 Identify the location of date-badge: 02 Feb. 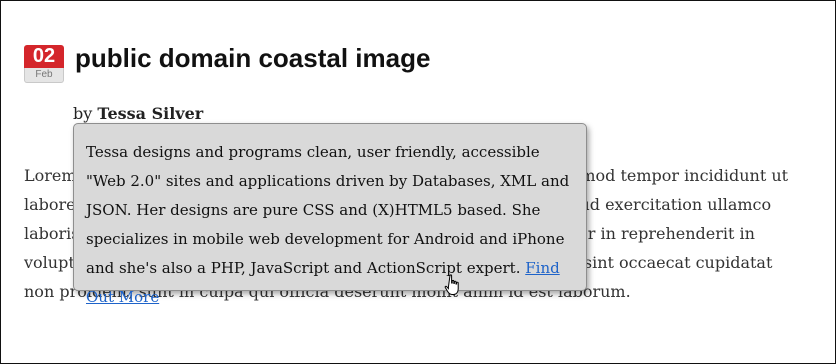
(44, 64).